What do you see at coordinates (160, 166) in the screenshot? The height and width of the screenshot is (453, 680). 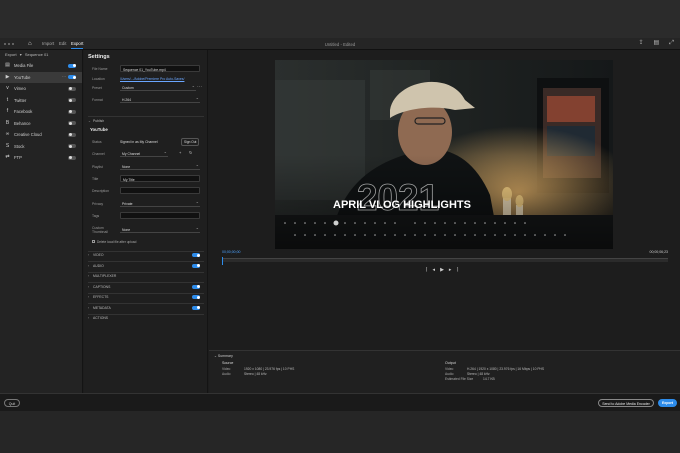 I see `playlist-dropdown: None` at bounding box center [160, 166].